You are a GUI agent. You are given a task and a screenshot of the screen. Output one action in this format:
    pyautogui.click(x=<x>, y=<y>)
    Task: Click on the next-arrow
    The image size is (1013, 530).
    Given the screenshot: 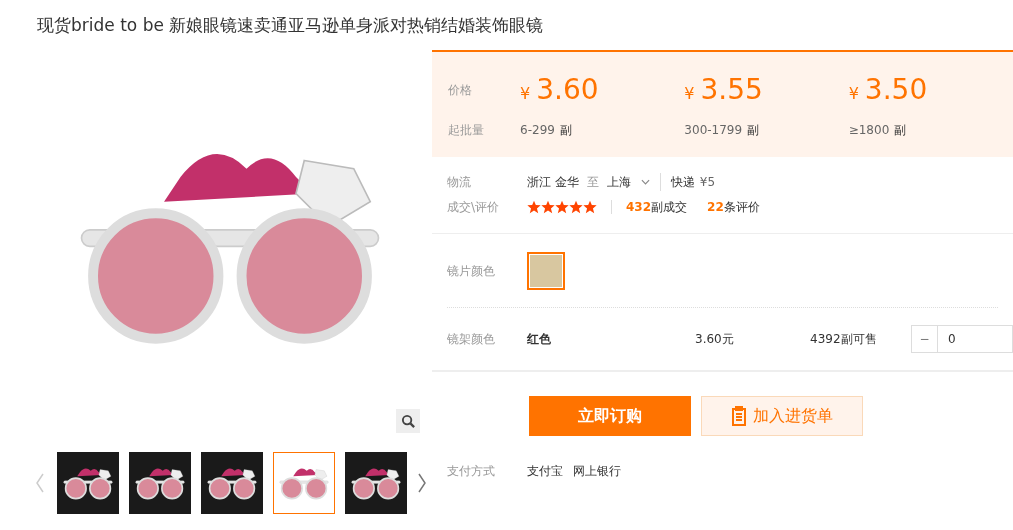 What is the action you would take?
    pyautogui.click(x=423, y=483)
    